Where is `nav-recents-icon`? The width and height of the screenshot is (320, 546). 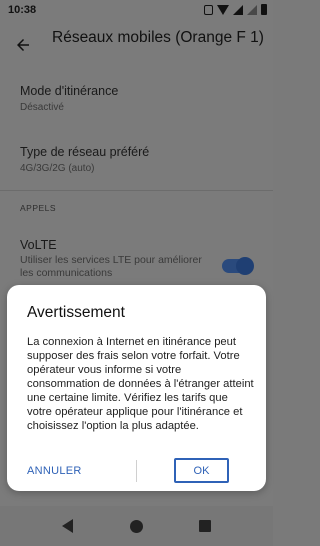
nav-recents-icon is located at coordinates (205, 526).